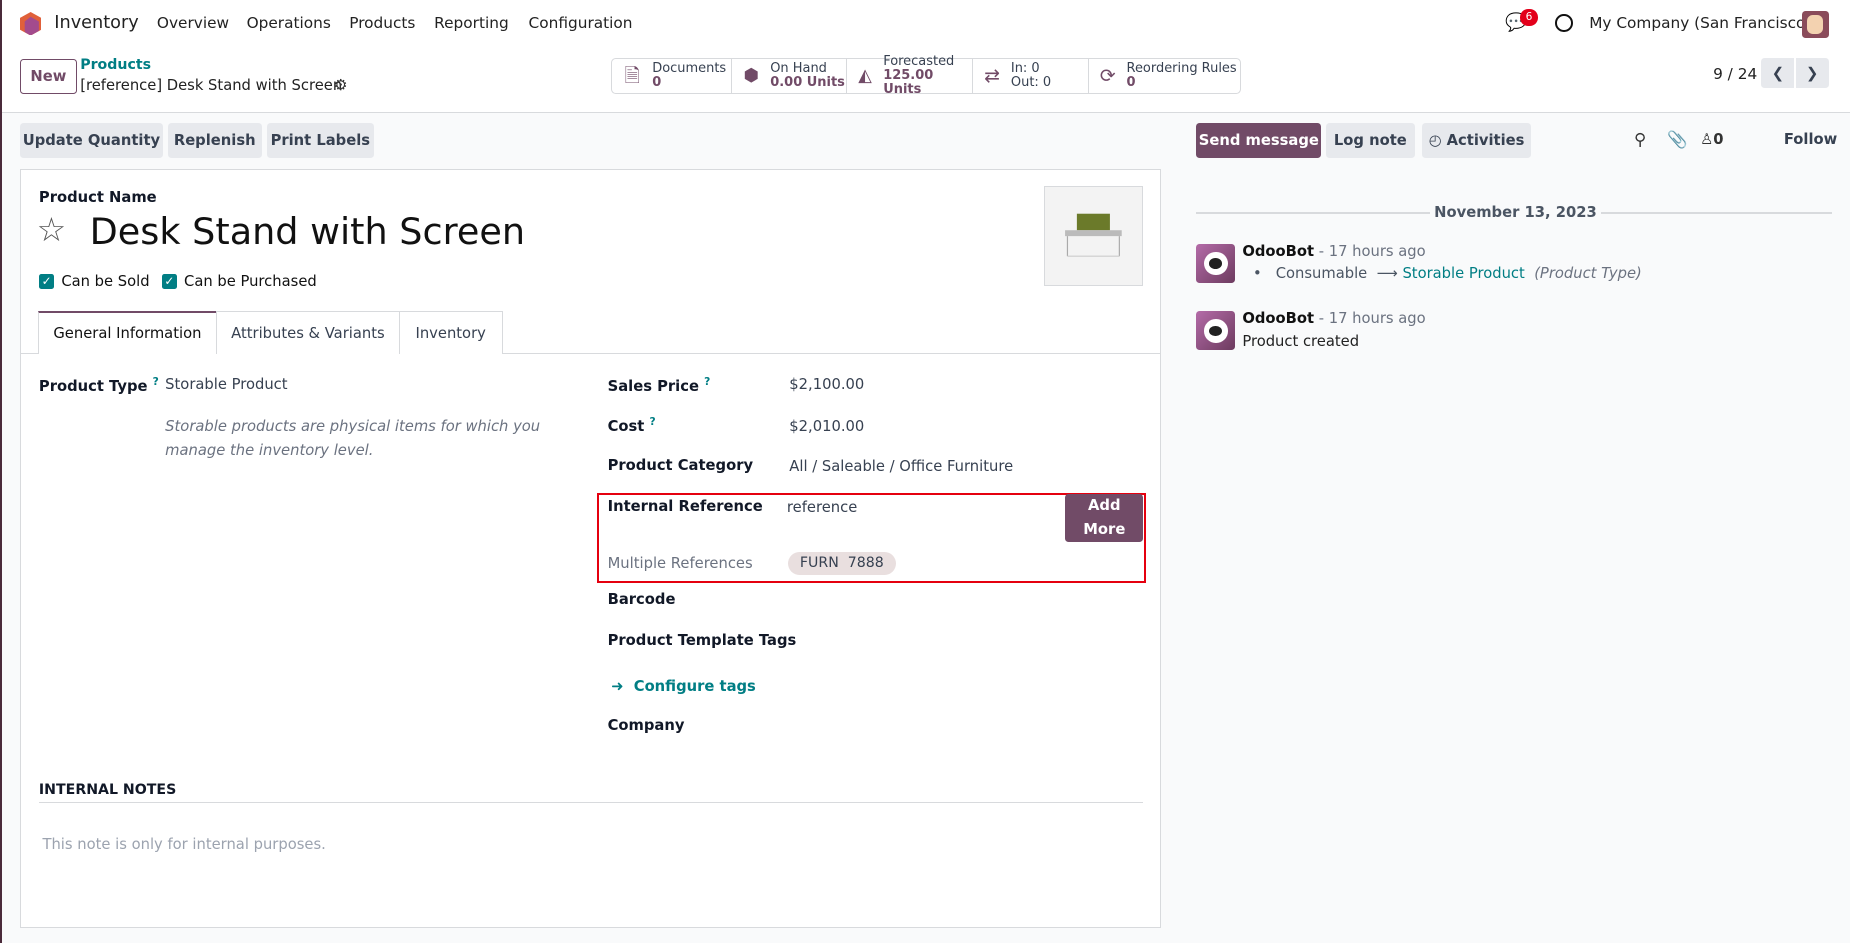 The height and width of the screenshot is (943, 1850). I want to click on stat-value: 0.00 Units, so click(807, 83).